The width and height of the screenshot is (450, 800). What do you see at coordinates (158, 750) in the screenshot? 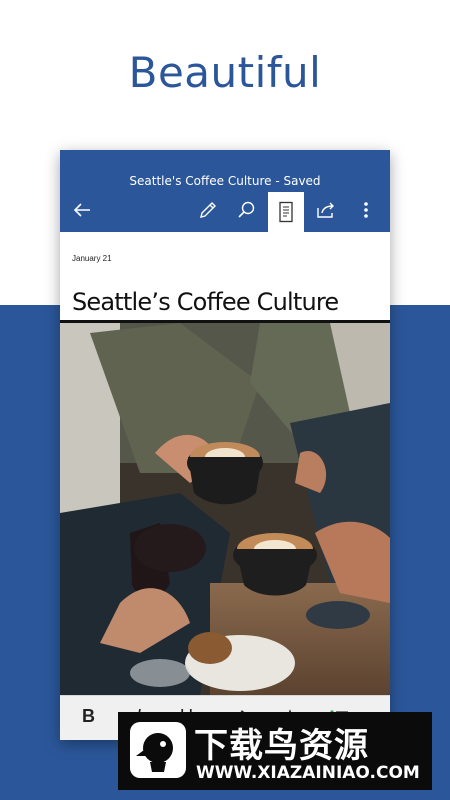
I see `bird-logo-icon` at bounding box center [158, 750].